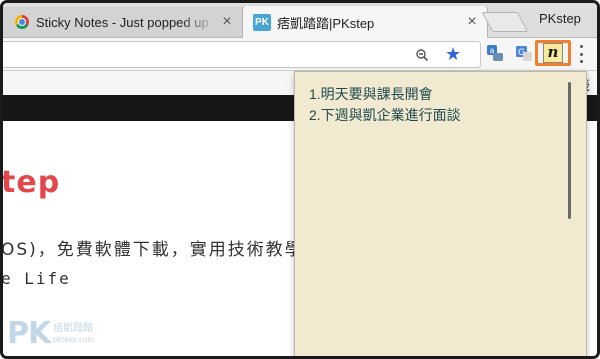 This screenshot has height=359, width=600. Describe the element at coordinates (29, 333) in the screenshot. I see `watermark-logo-text: PK` at that location.